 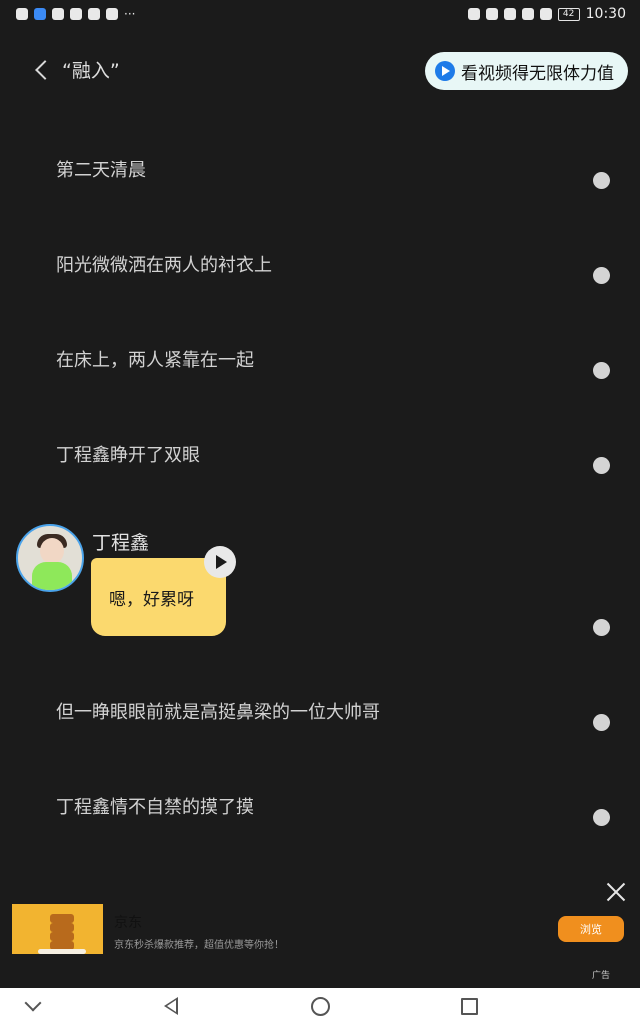 I want to click on speaker-name: 丁程鑫, so click(x=121, y=543).